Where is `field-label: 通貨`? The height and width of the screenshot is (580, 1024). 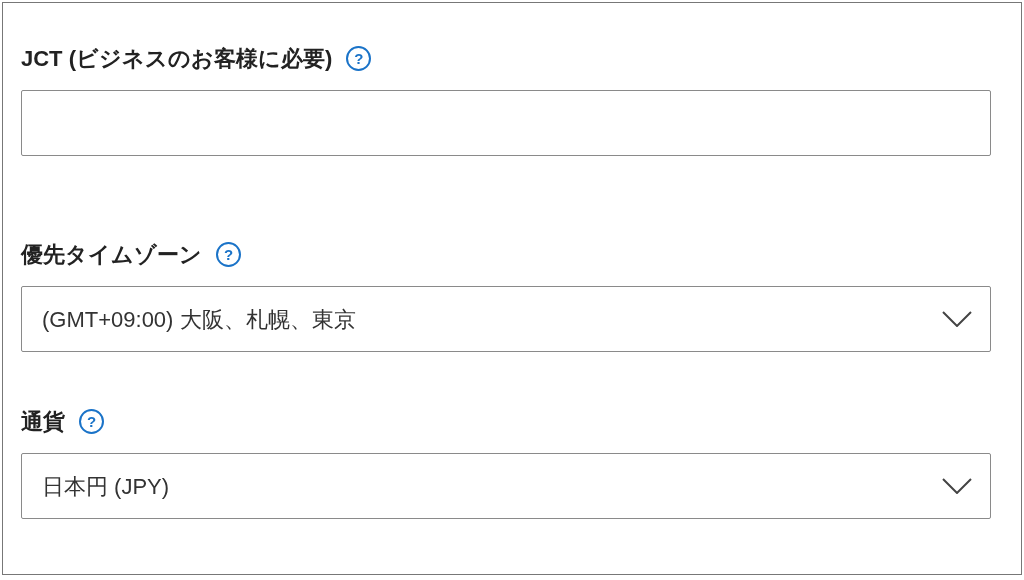 field-label: 通貨 is located at coordinates (43, 421).